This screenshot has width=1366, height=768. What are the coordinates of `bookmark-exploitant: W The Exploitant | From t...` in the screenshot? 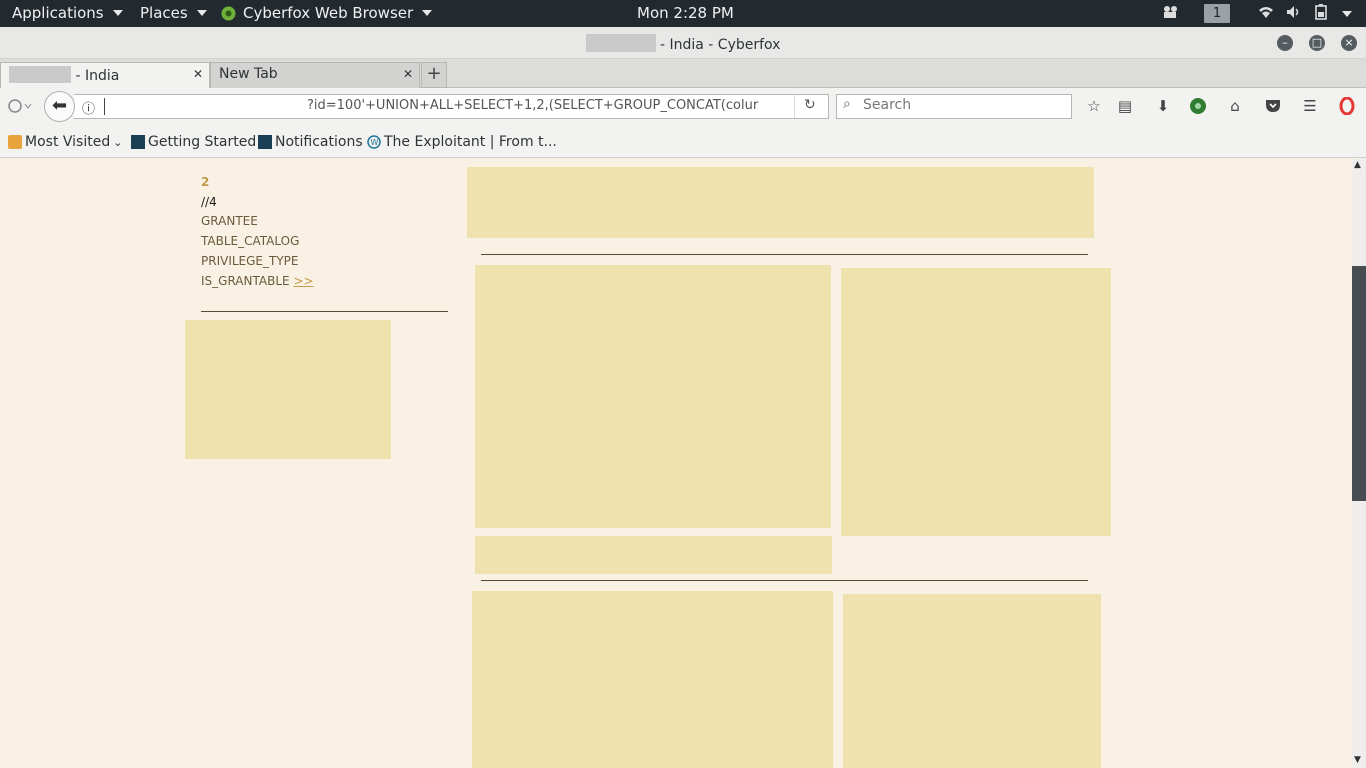 It's located at (462, 142).